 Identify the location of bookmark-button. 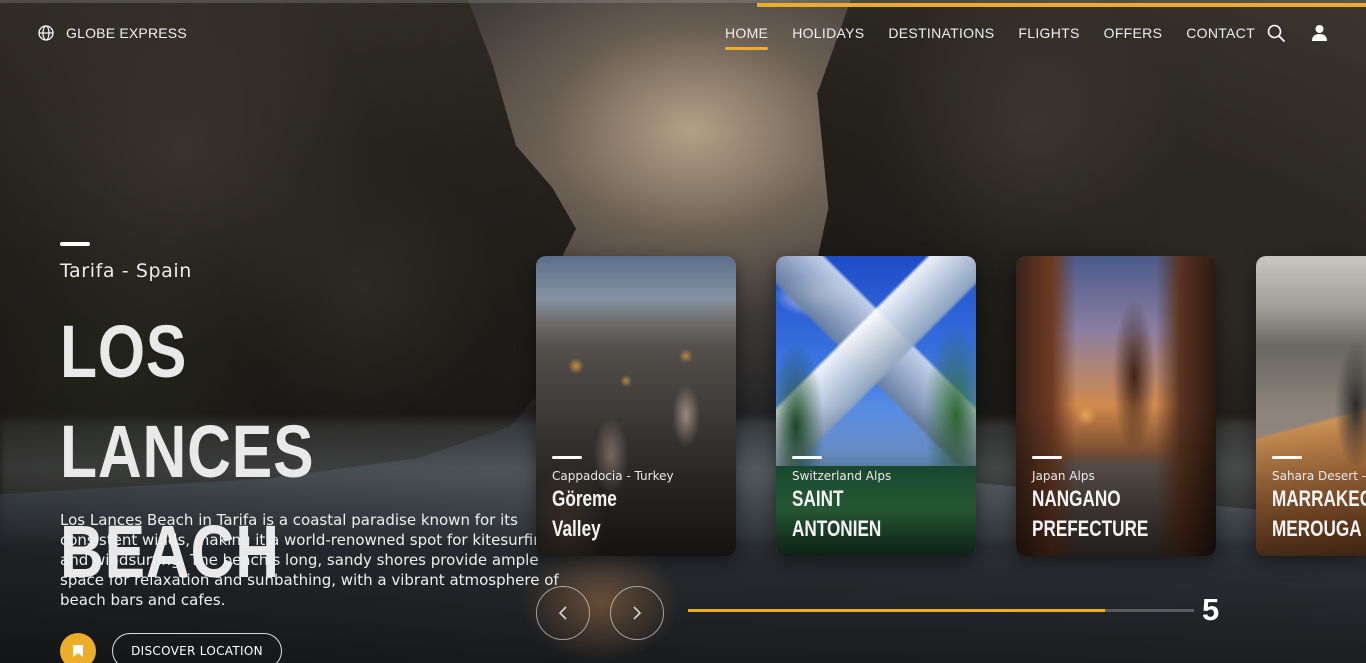
(78, 648).